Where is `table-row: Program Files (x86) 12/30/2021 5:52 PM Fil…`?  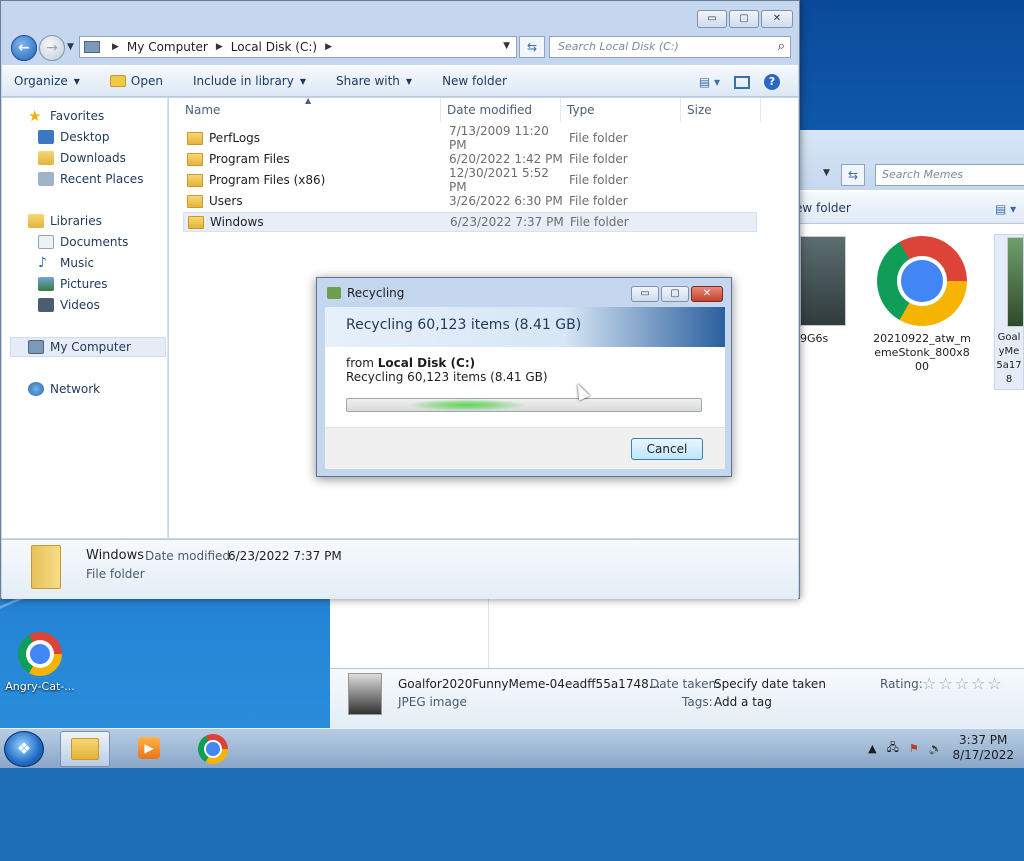
table-row: Program Files (x86) 12/30/2021 5:52 PM Fil… is located at coordinates (470, 180).